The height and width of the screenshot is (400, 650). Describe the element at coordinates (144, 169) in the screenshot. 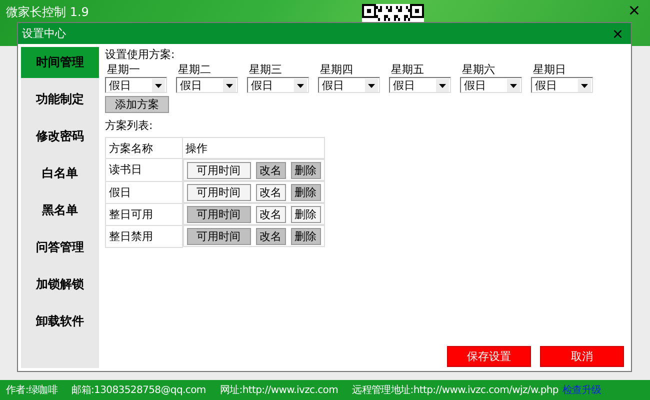

I see `table-cell: 读书日` at that location.